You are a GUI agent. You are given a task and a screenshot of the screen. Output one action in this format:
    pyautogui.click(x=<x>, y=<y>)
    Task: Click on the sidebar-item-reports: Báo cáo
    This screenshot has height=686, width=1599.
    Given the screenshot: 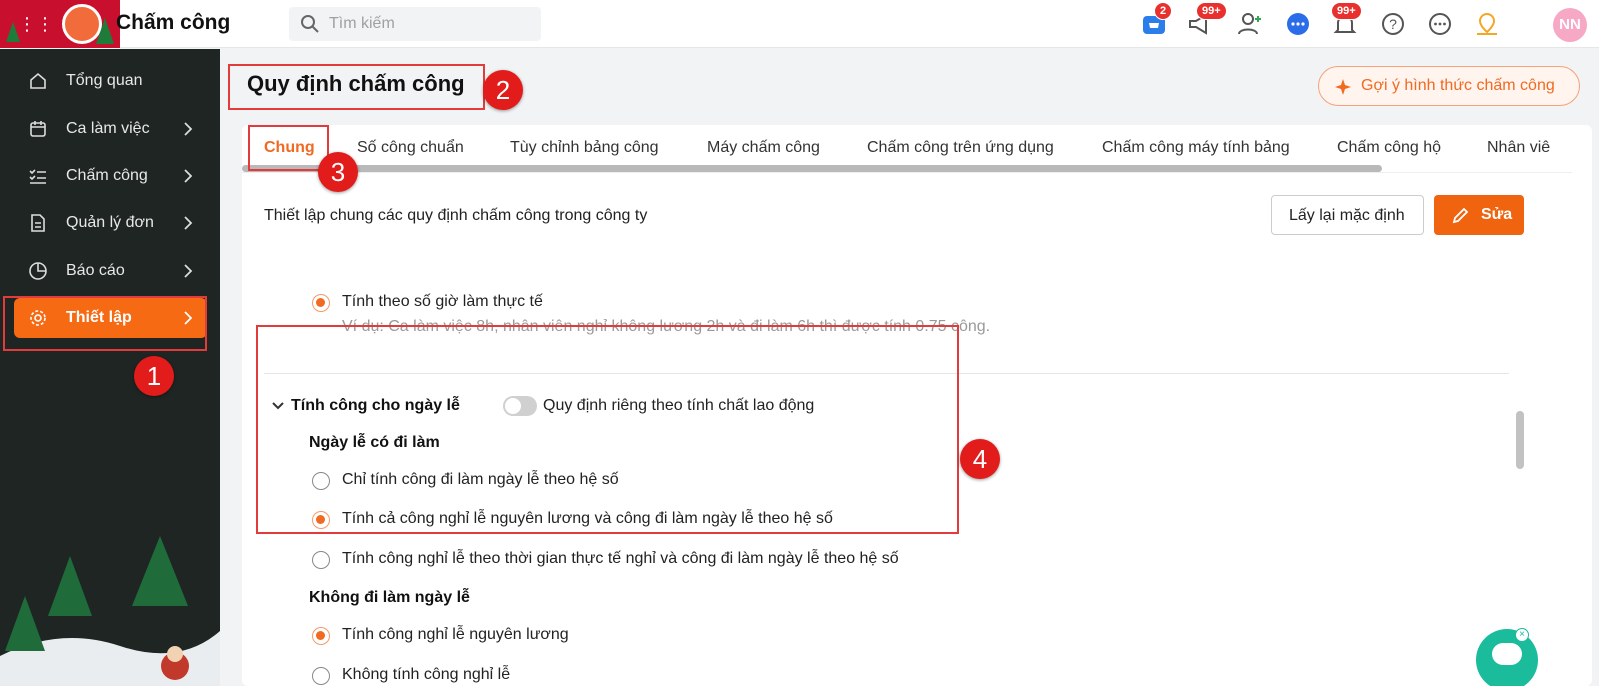 What is the action you would take?
    pyautogui.click(x=110, y=271)
    